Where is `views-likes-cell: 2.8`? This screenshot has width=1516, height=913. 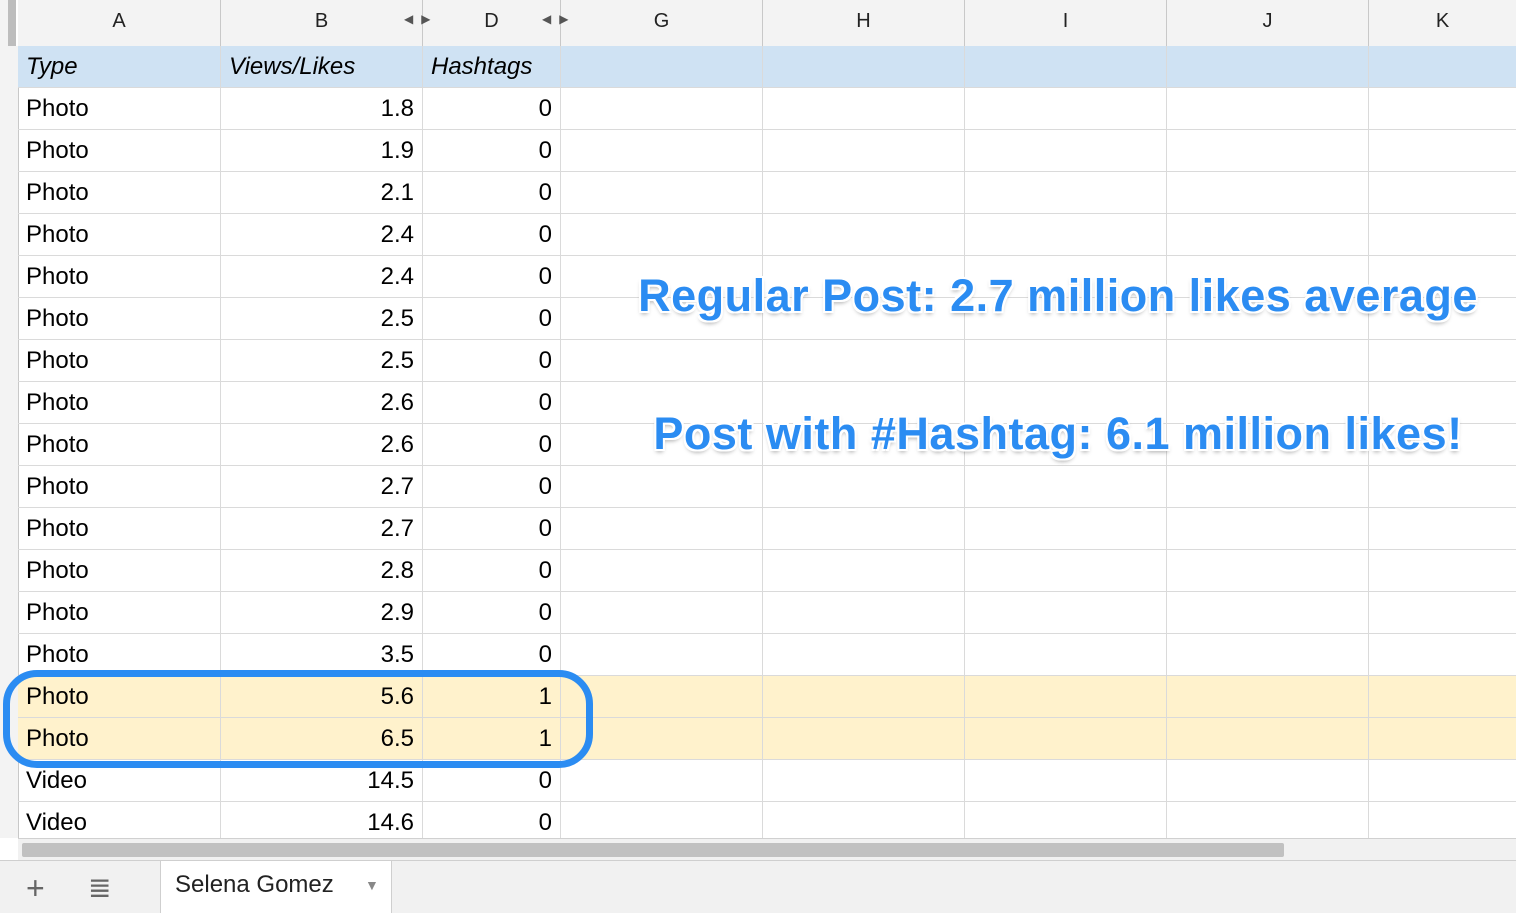 views-likes-cell: 2.8 is located at coordinates (322, 571).